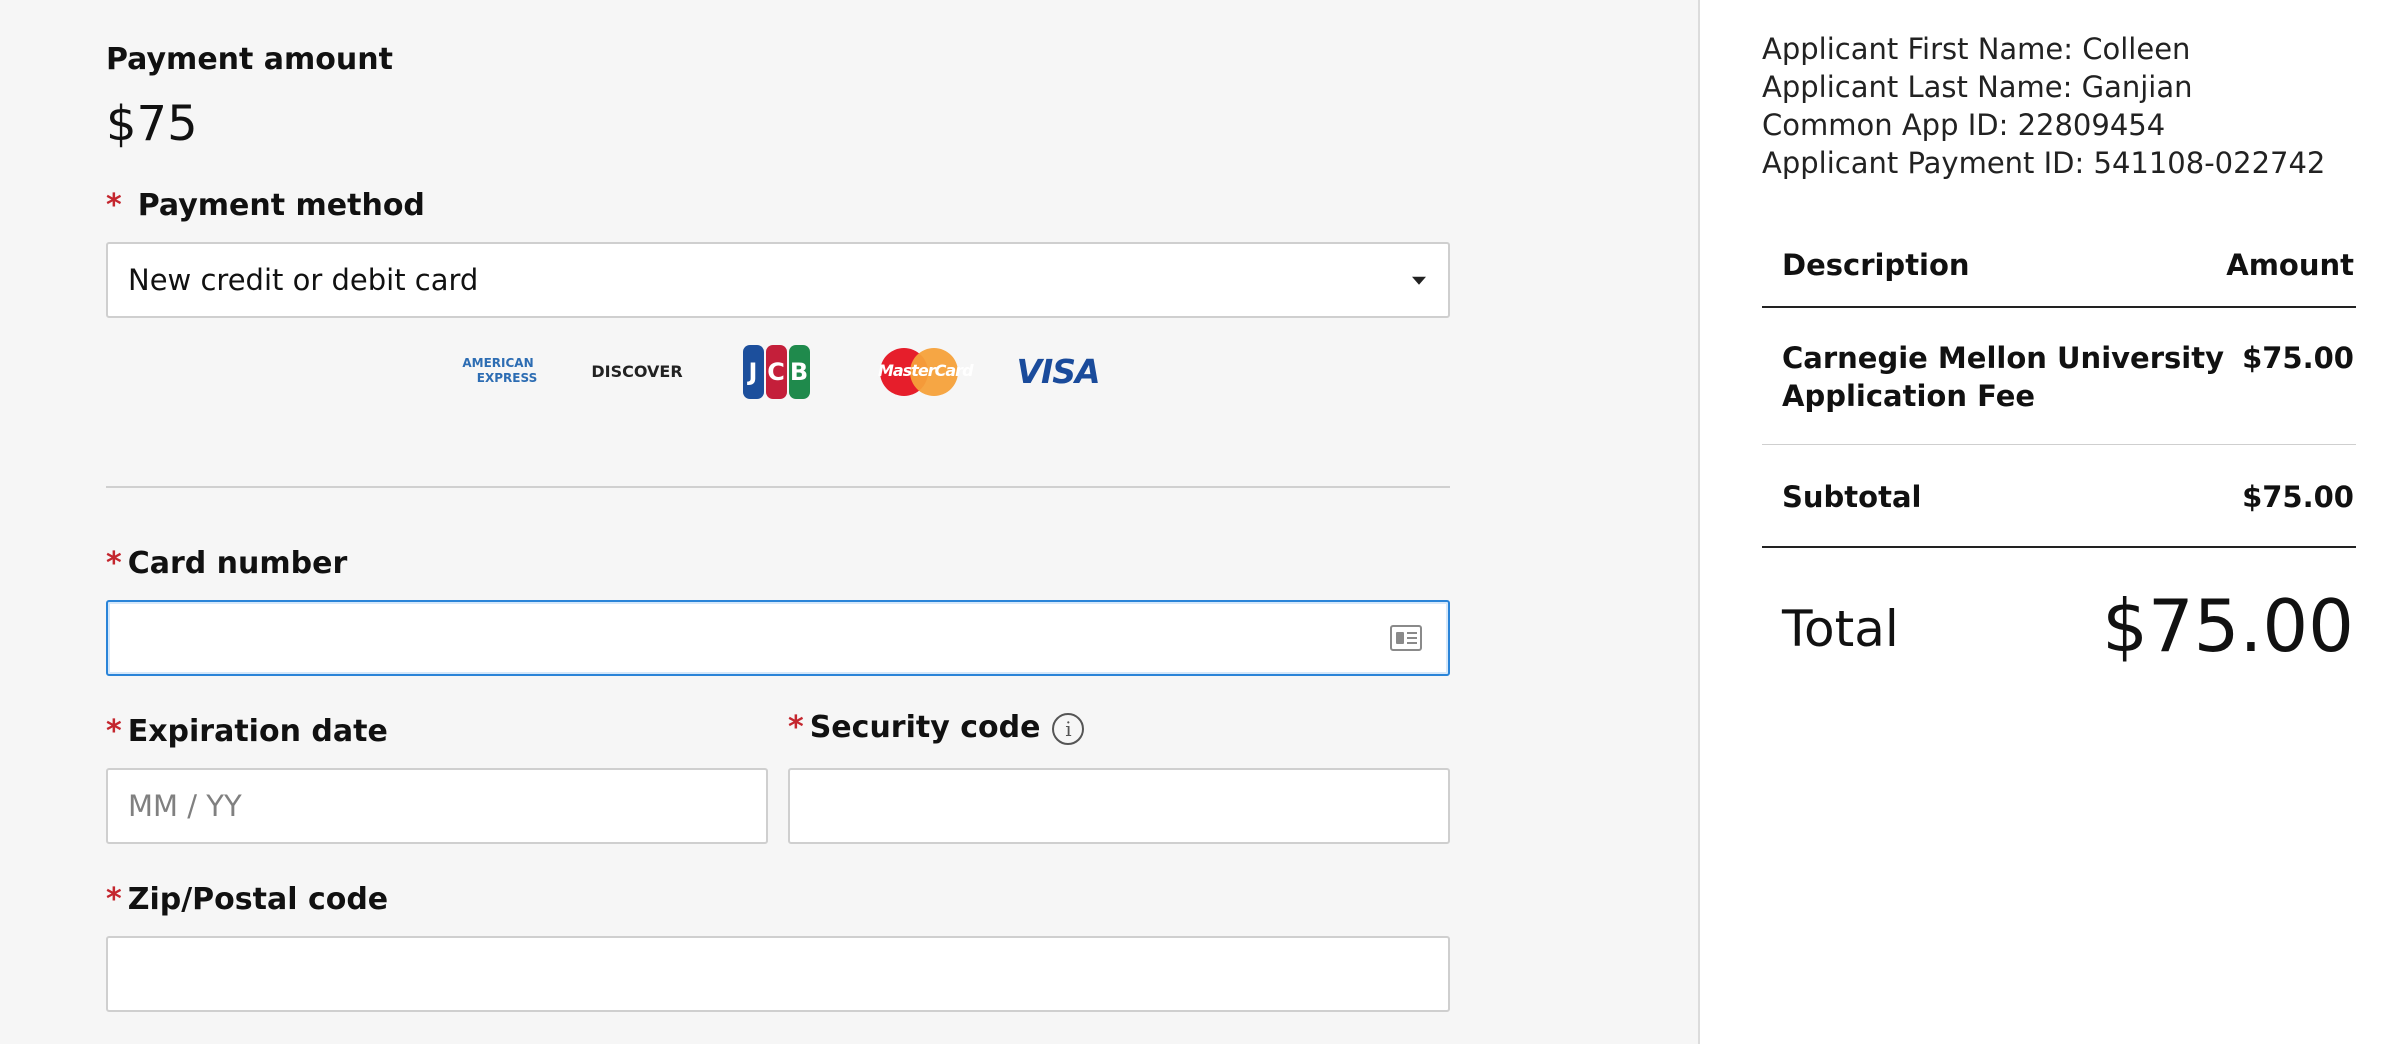 This screenshot has width=2384, height=1044. I want to click on expiration-date-placeholder: MM / YY, so click(185, 806).